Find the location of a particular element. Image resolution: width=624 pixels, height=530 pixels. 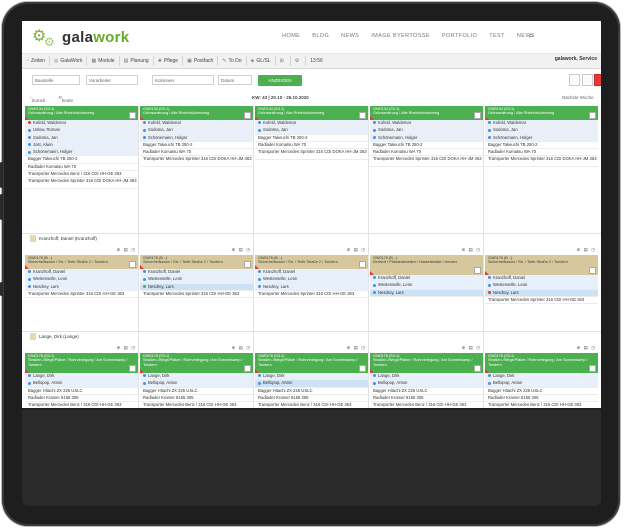

galawork-logo: ⚙ ⚙ galawork is located at coordinates (85, 38).